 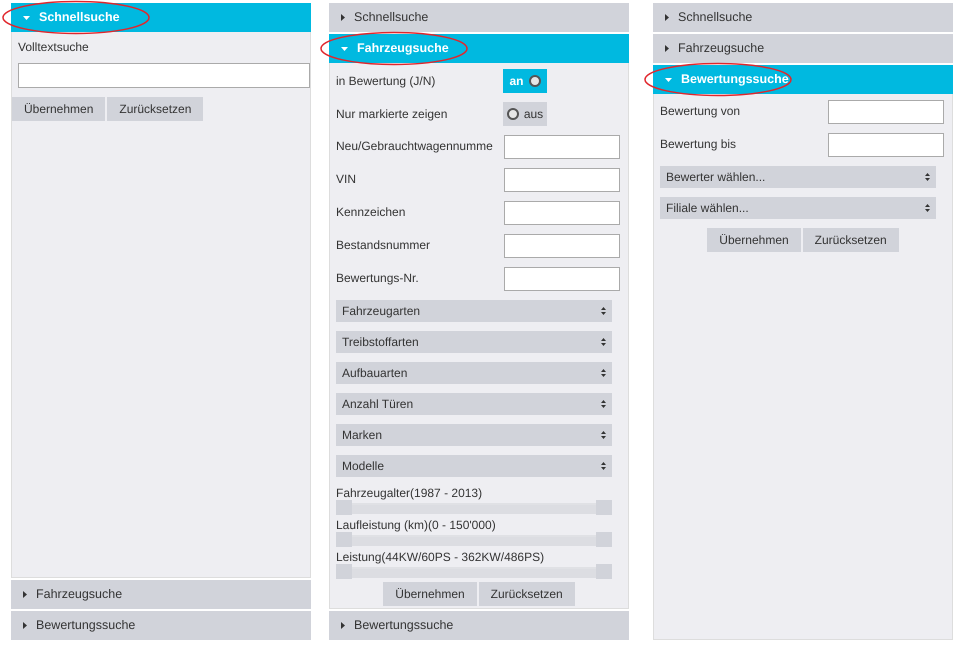 I want to click on slider-label: Laufleistung (km)(0 - 150'000), so click(x=416, y=525).